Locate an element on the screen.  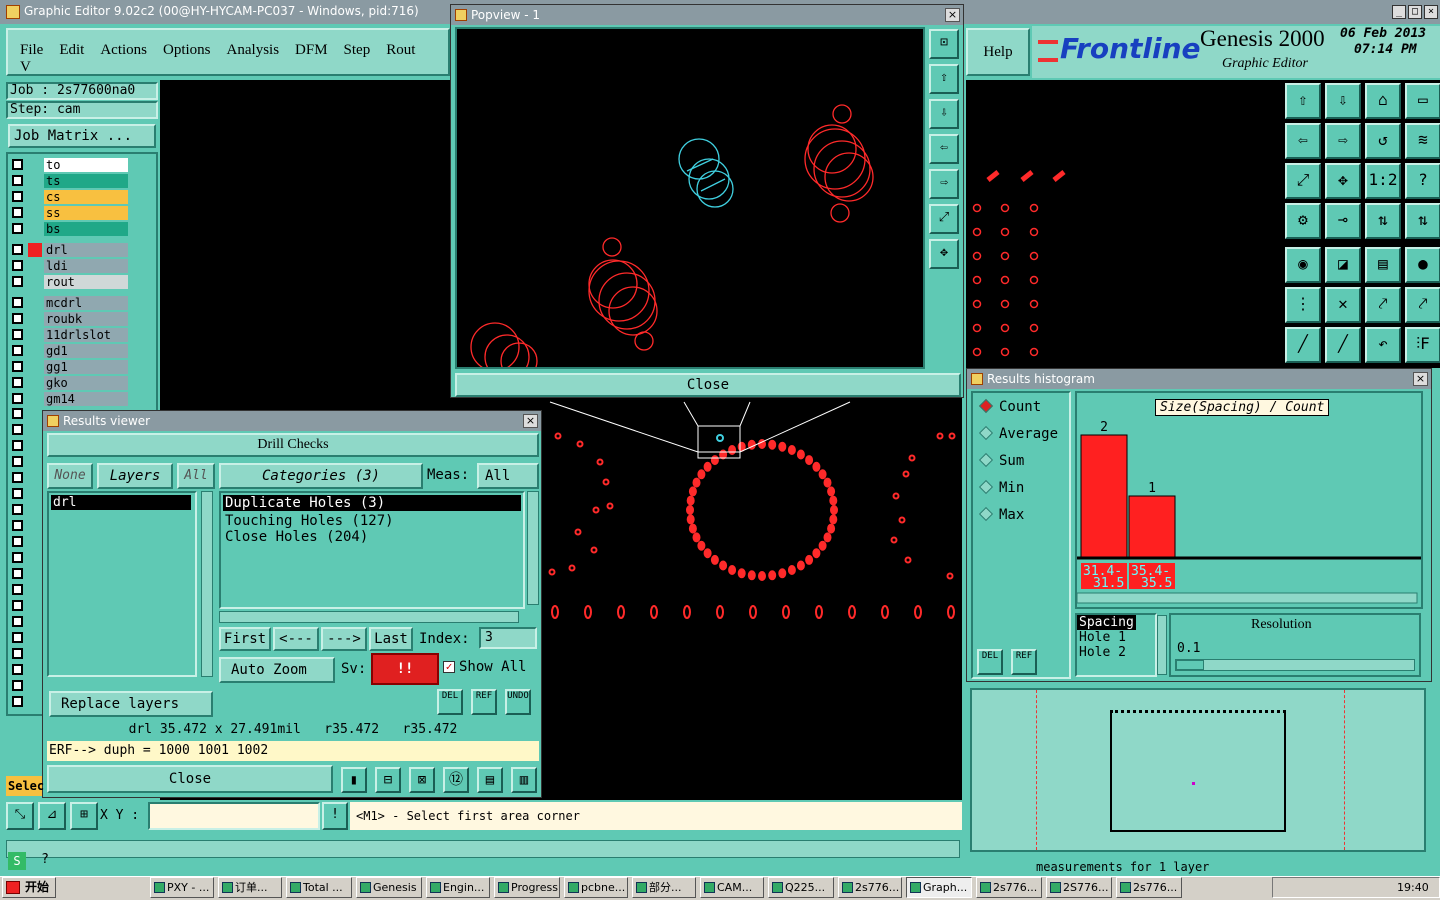
tool-color-icon: ◪ is located at coordinates (1343, 265).